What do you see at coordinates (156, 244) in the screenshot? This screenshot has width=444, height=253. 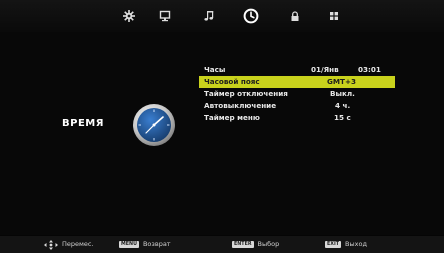 I see `hint-back-label: Возврат` at bounding box center [156, 244].